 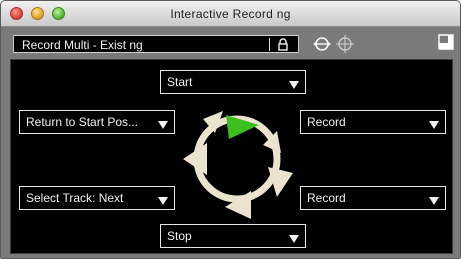 What do you see at coordinates (326, 198) in the screenshot?
I see `right-bottom-dropdown-label: Record` at bounding box center [326, 198].